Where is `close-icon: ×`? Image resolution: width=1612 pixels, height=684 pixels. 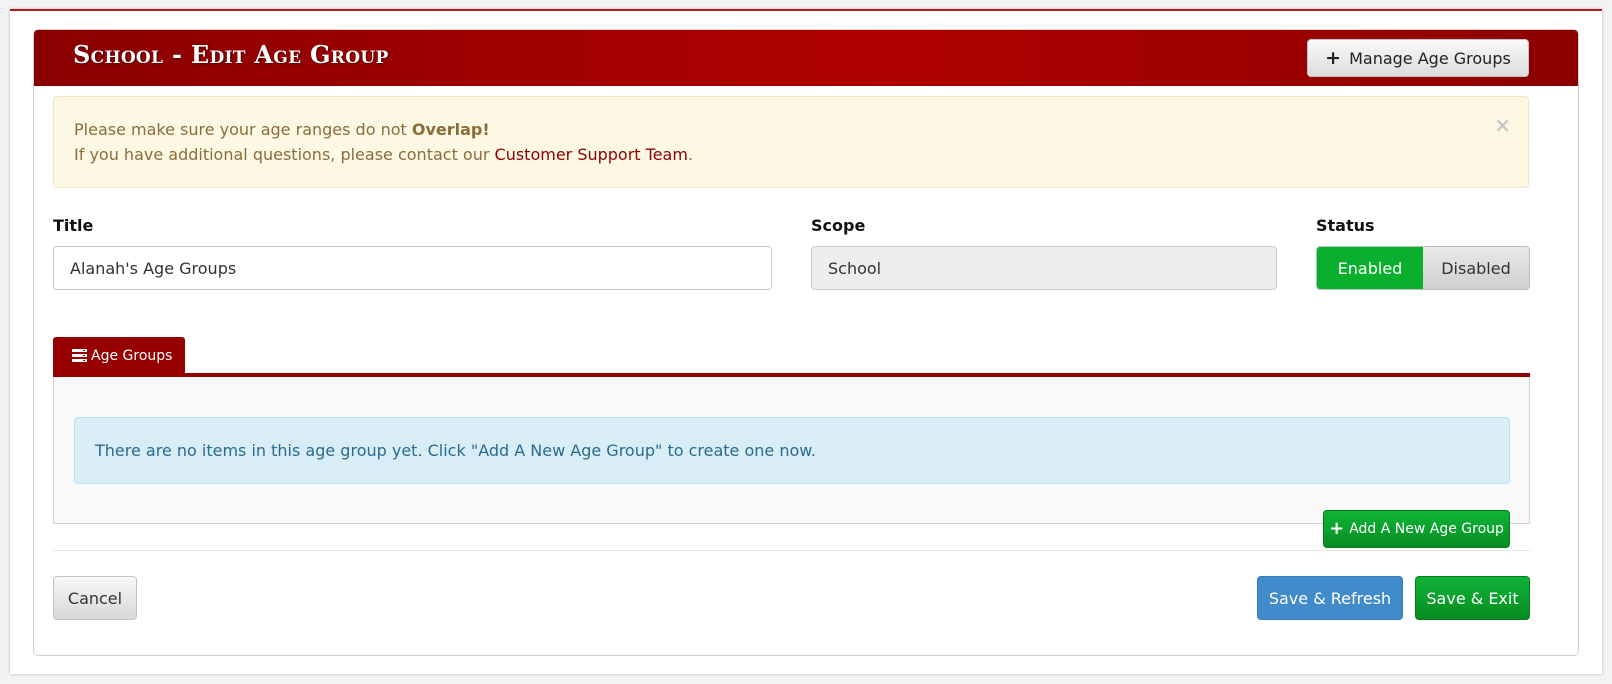
close-icon: × is located at coordinates (1502, 125).